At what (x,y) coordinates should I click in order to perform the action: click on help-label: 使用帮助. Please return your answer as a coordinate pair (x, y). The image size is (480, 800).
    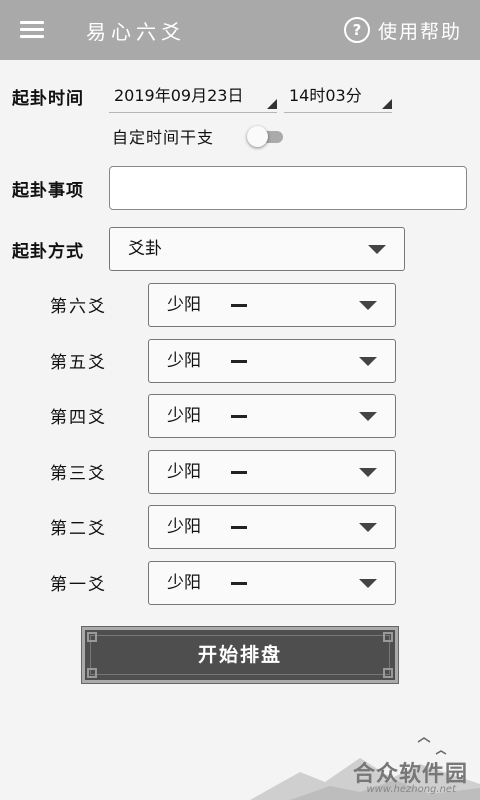
    Looking at the image, I should click on (419, 31).